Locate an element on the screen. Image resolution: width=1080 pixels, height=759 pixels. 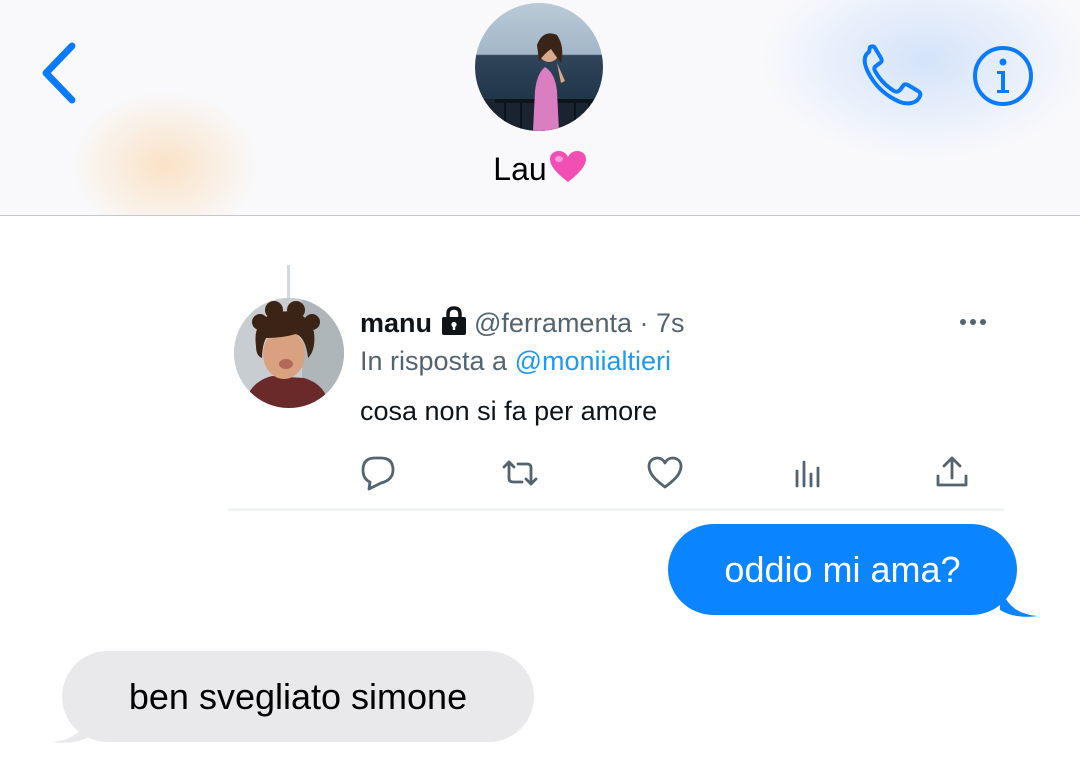
reply-mention-link: @moniialtieri is located at coordinates (593, 361).